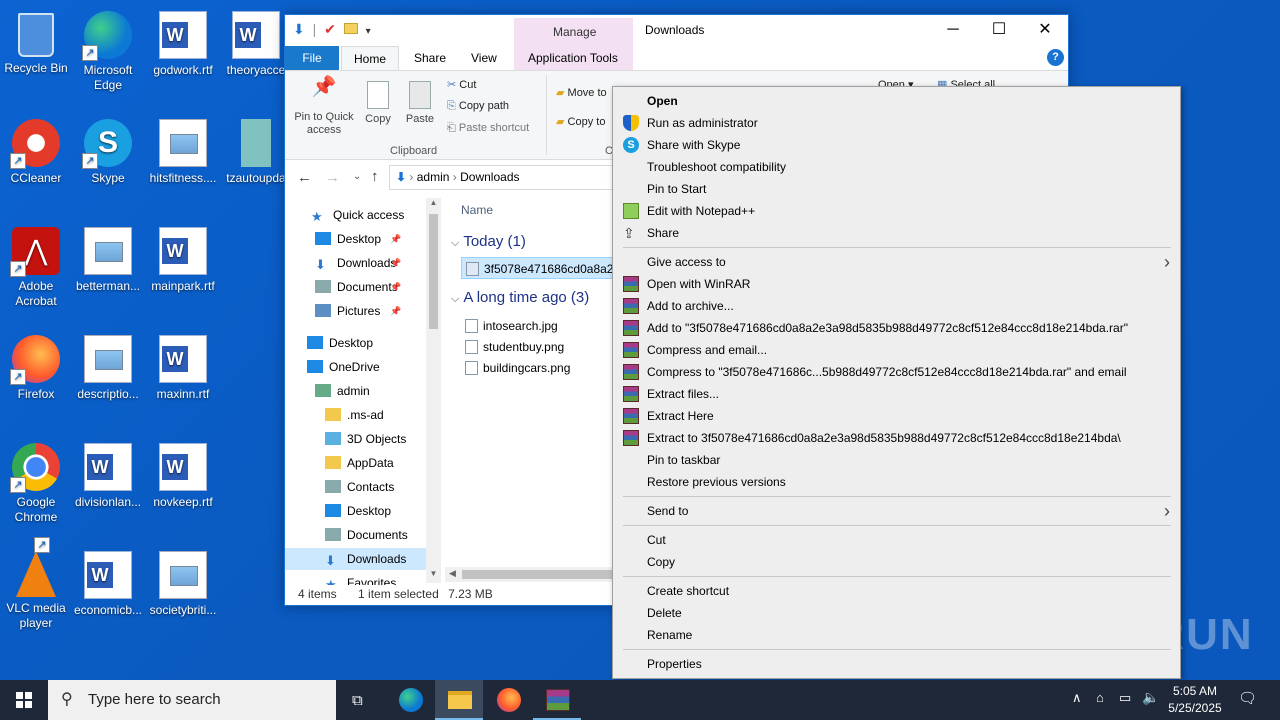  I want to click on tab-home: Home, so click(370, 58).